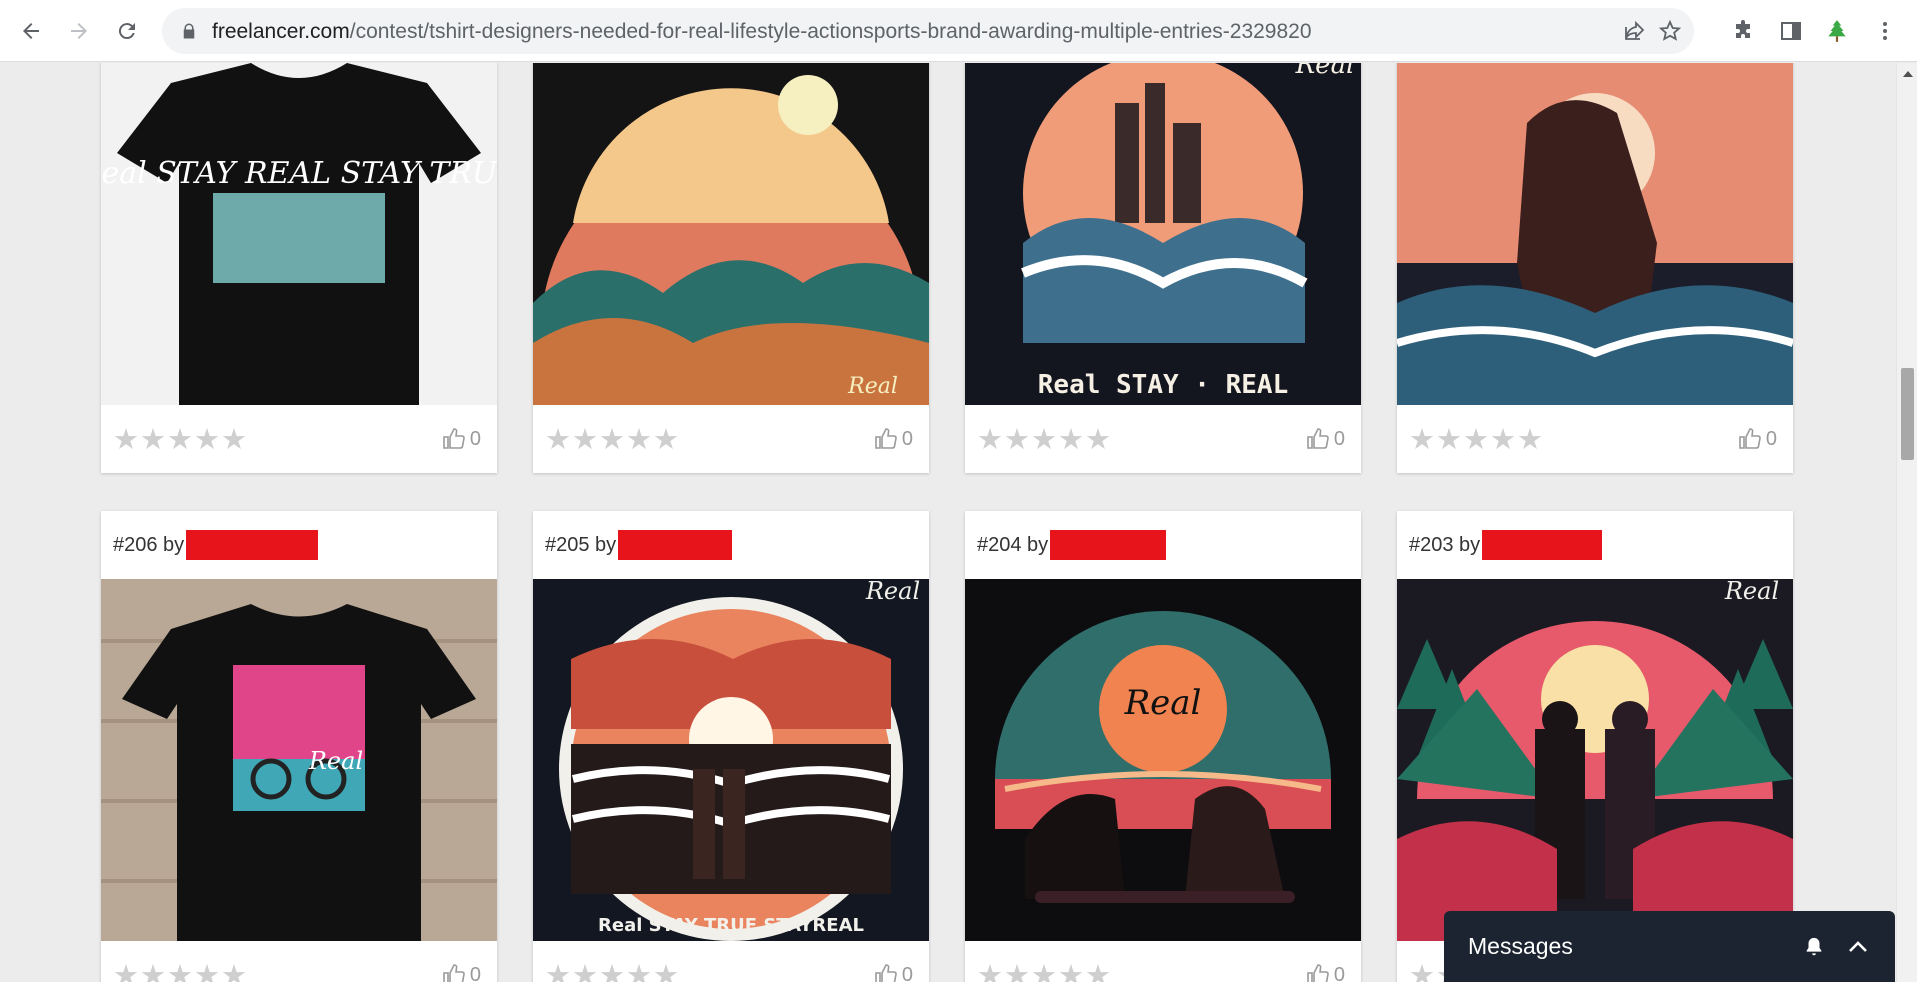 The image size is (1917, 982). I want to click on extensions-button, so click(1743, 31).